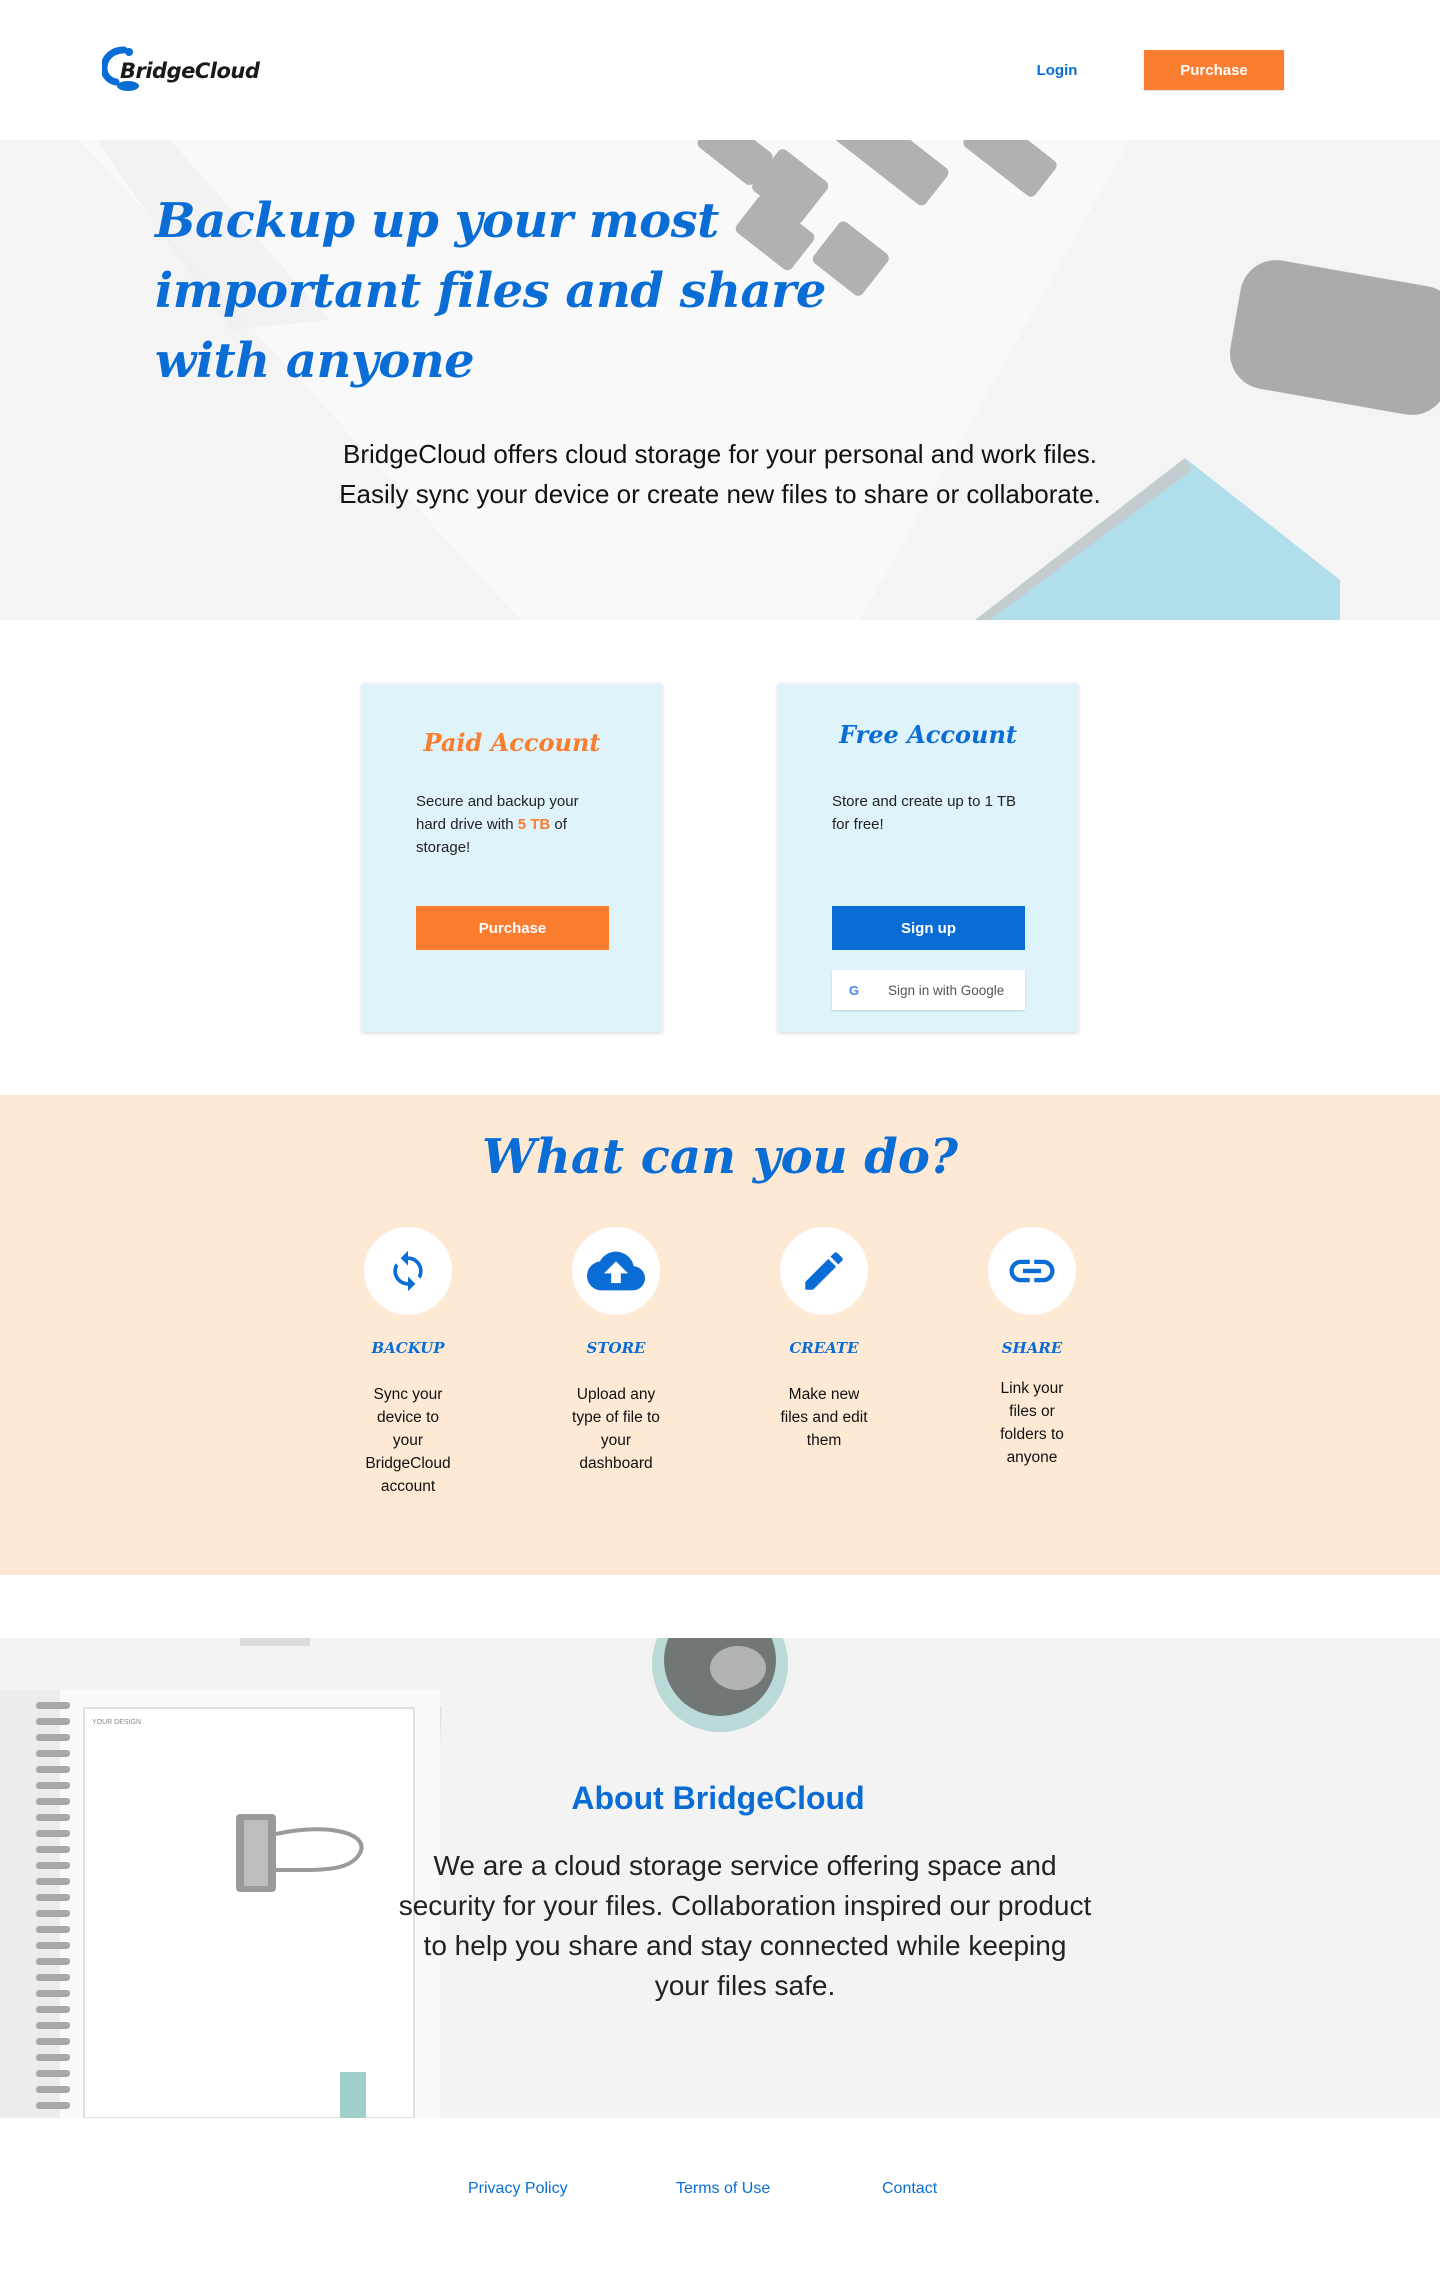  Describe the element at coordinates (720, 1157) in the screenshot. I see `features-title: What can you do?` at that location.